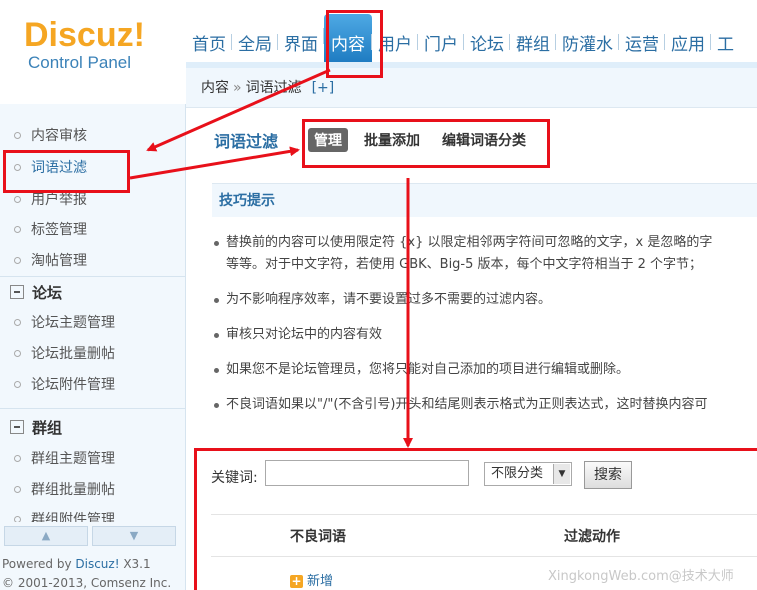 This screenshot has height=590, width=757. I want to click on powered-brand-link: Discuz!, so click(97, 564).